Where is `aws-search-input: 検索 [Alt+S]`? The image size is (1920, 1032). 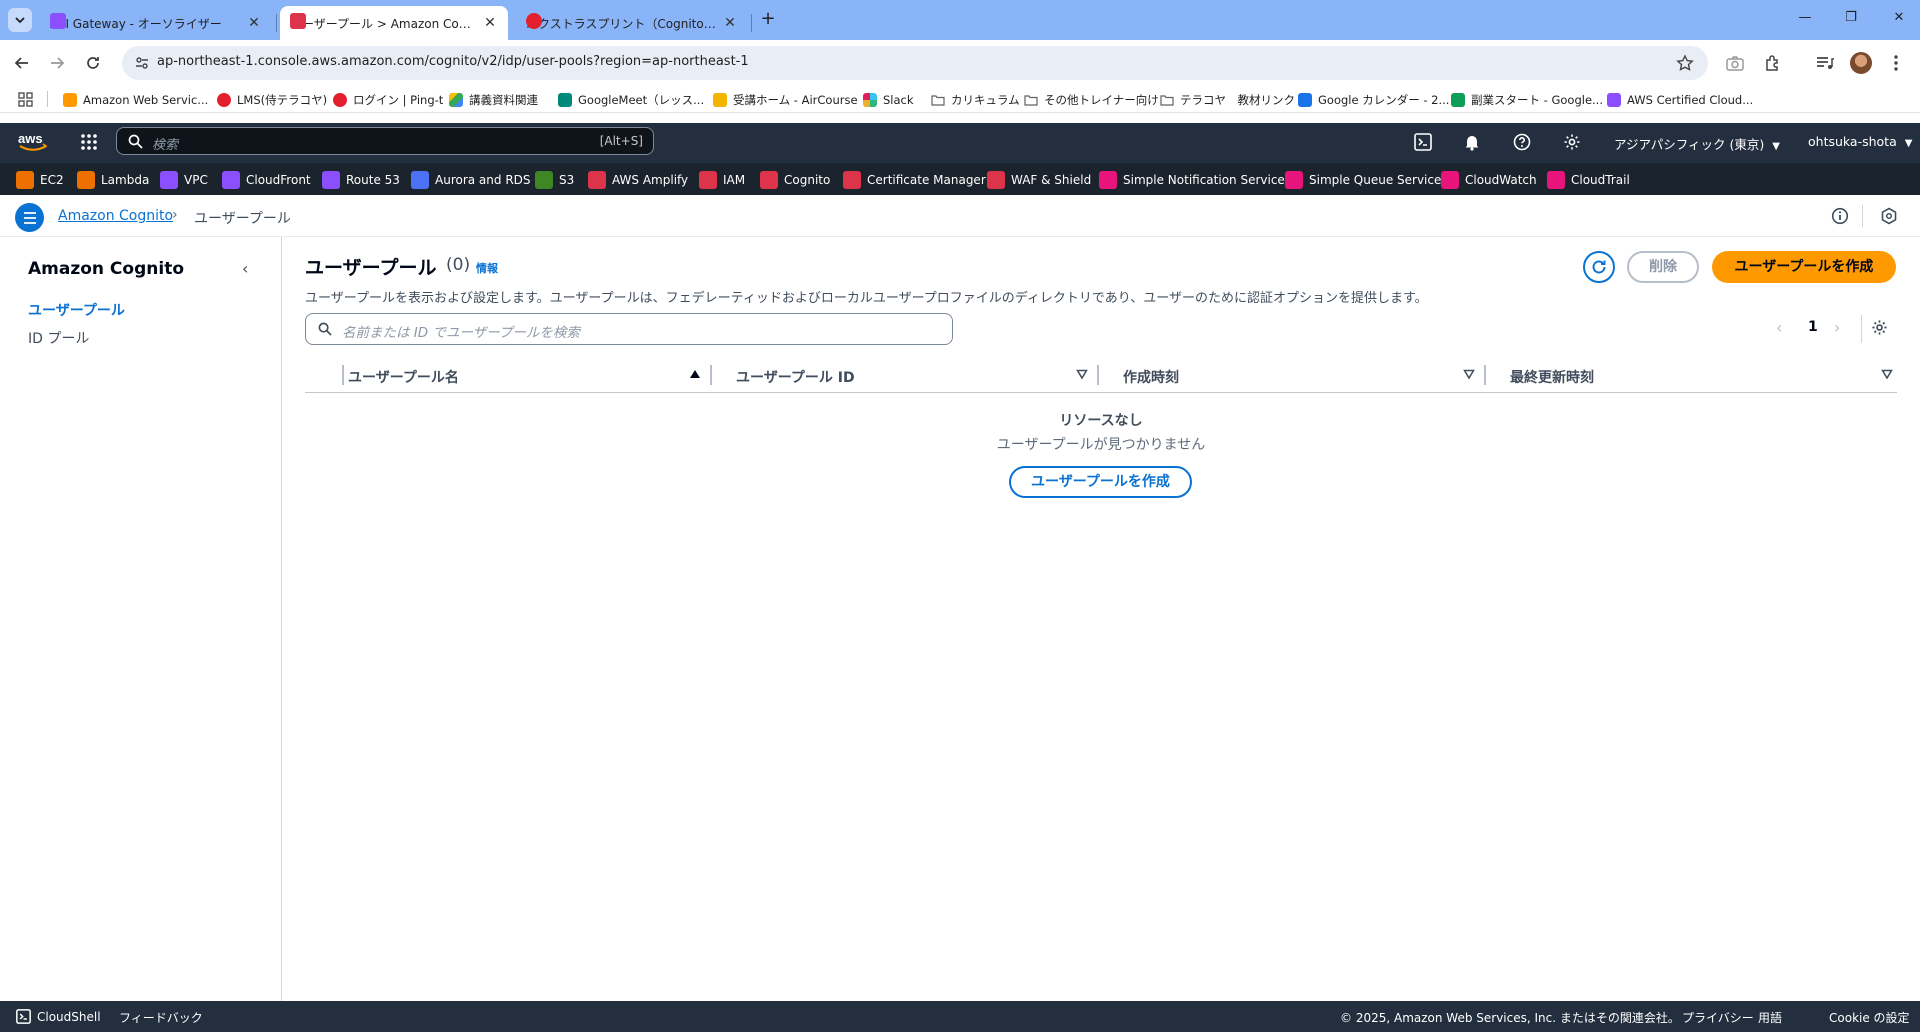
aws-search-input: 検索 [Alt+S] is located at coordinates (385, 141).